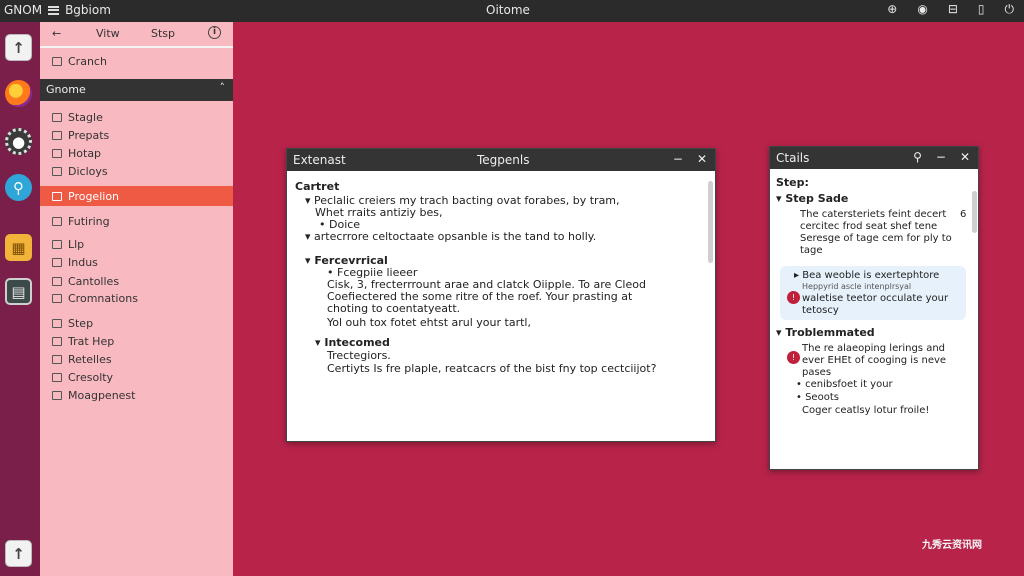  What do you see at coordinates (710, 222) in the screenshot?
I see `main-window-scrollbar` at bounding box center [710, 222].